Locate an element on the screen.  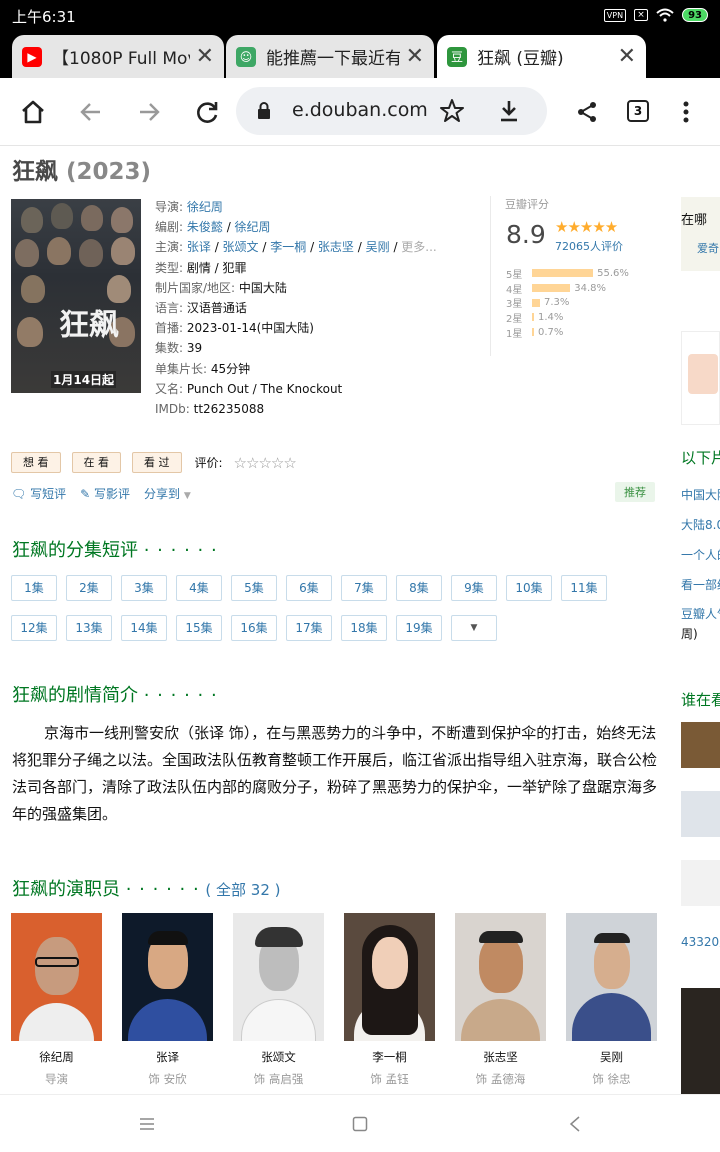
writer-link: 徐纪周 is located at coordinates (253, 227).